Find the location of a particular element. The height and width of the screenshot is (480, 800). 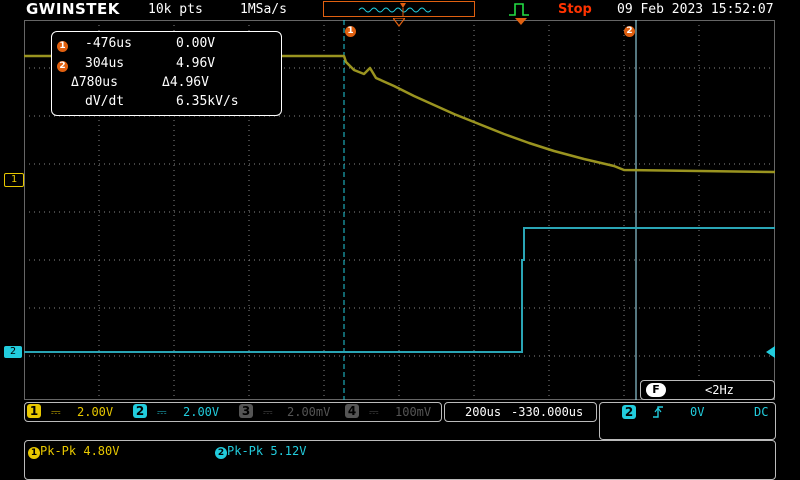

cursor-1-row: 1 is located at coordinates (62, 45).